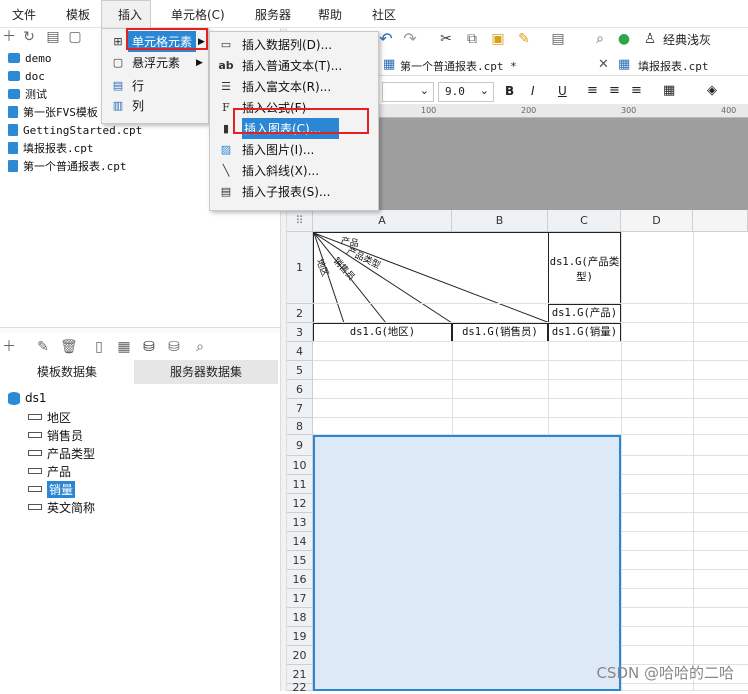  I want to click on menu-community: 社区, so click(384, 14).